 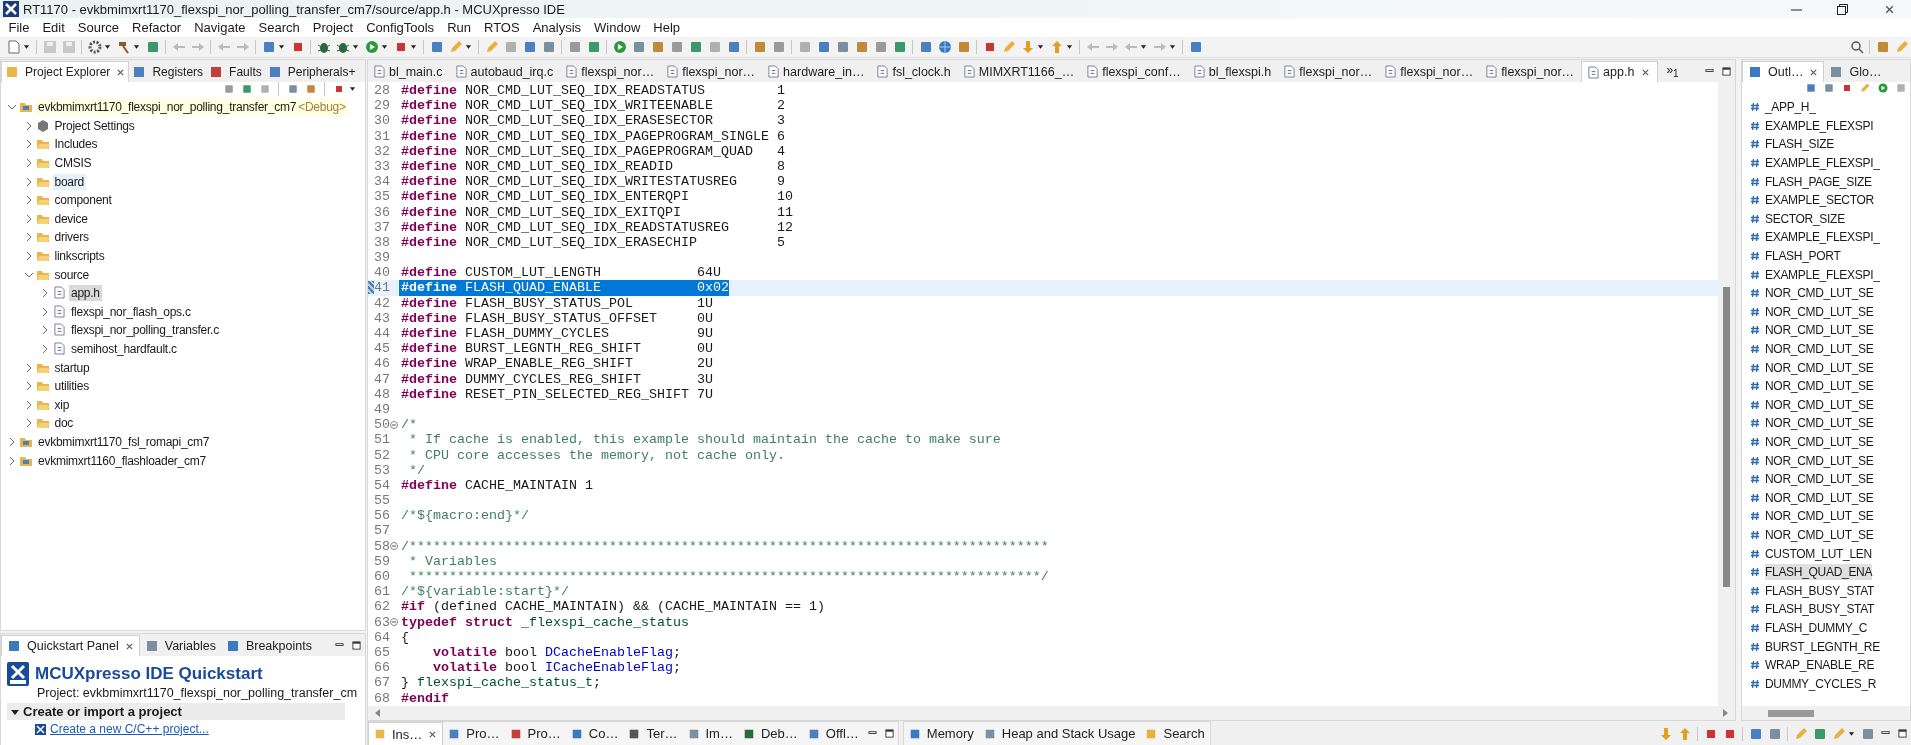 I want to click on menu-item: RTOS, so click(x=502, y=27).